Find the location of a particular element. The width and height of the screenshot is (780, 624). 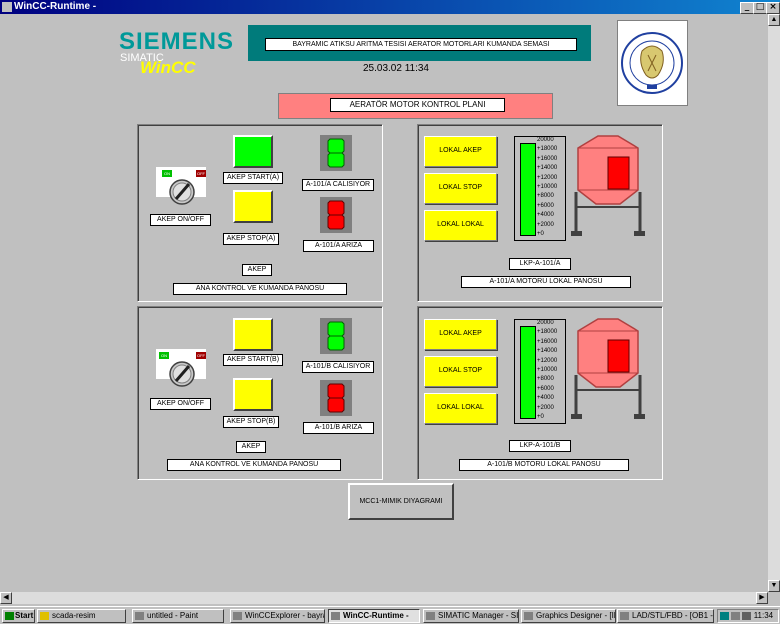

folder-icon is located at coordinates (44, 616).